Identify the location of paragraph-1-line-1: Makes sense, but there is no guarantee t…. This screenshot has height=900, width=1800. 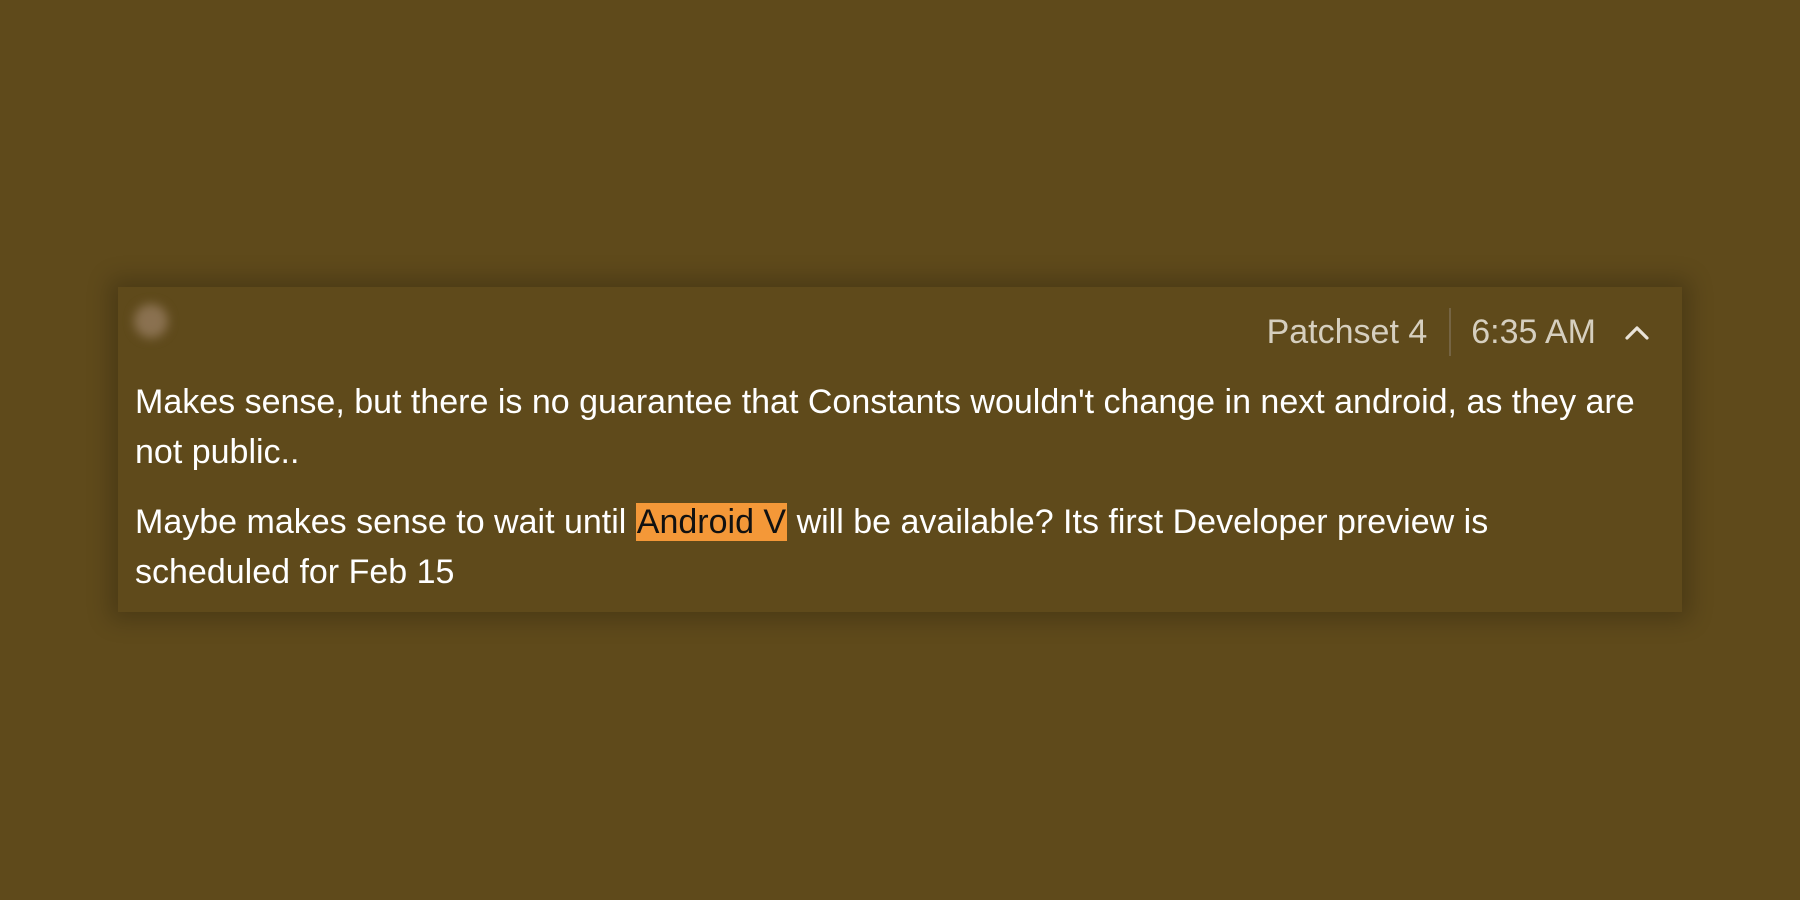
(885, 402).